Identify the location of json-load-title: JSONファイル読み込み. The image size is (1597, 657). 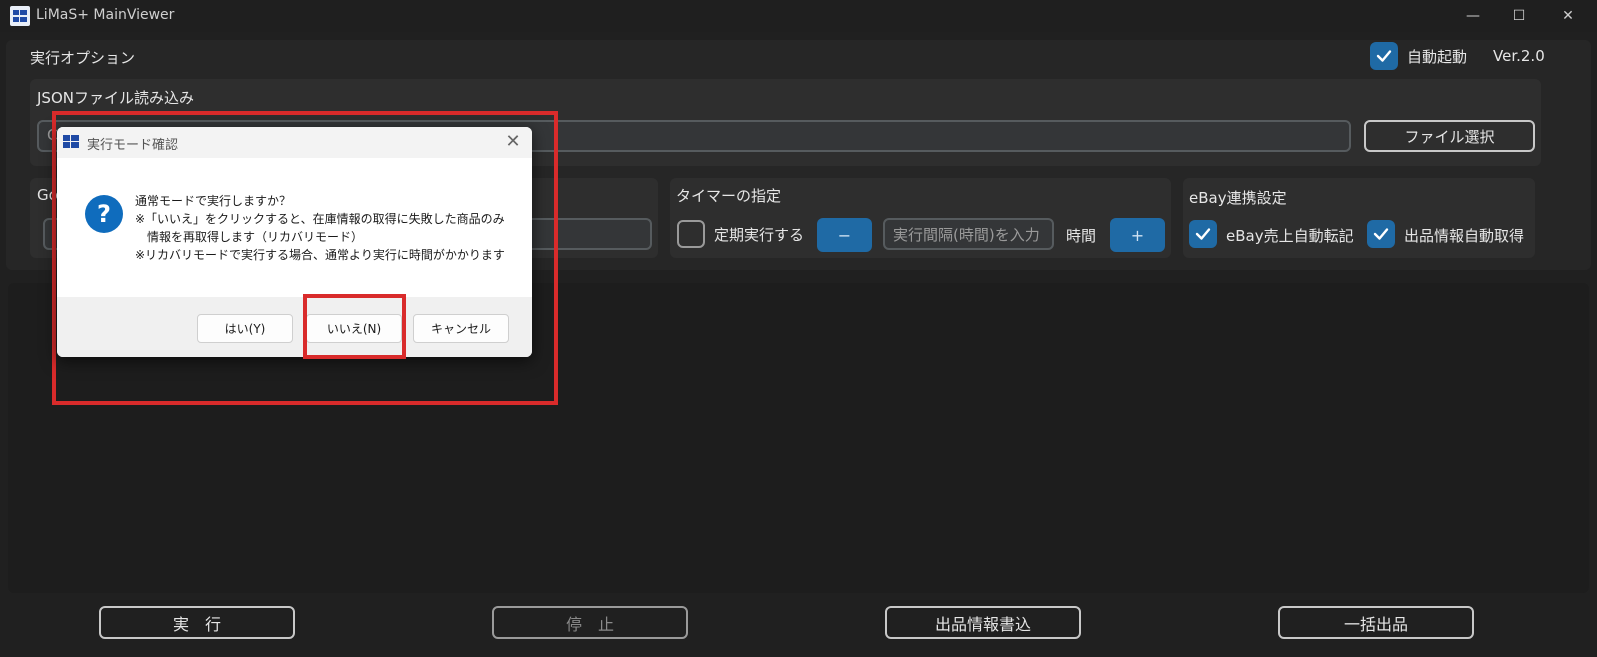
(115, 98).